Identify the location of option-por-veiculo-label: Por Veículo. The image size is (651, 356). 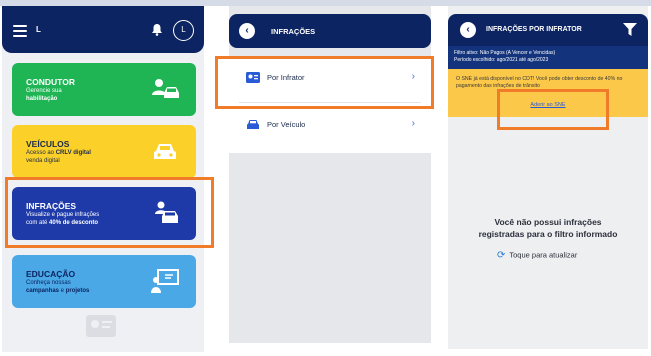
(286, 124).